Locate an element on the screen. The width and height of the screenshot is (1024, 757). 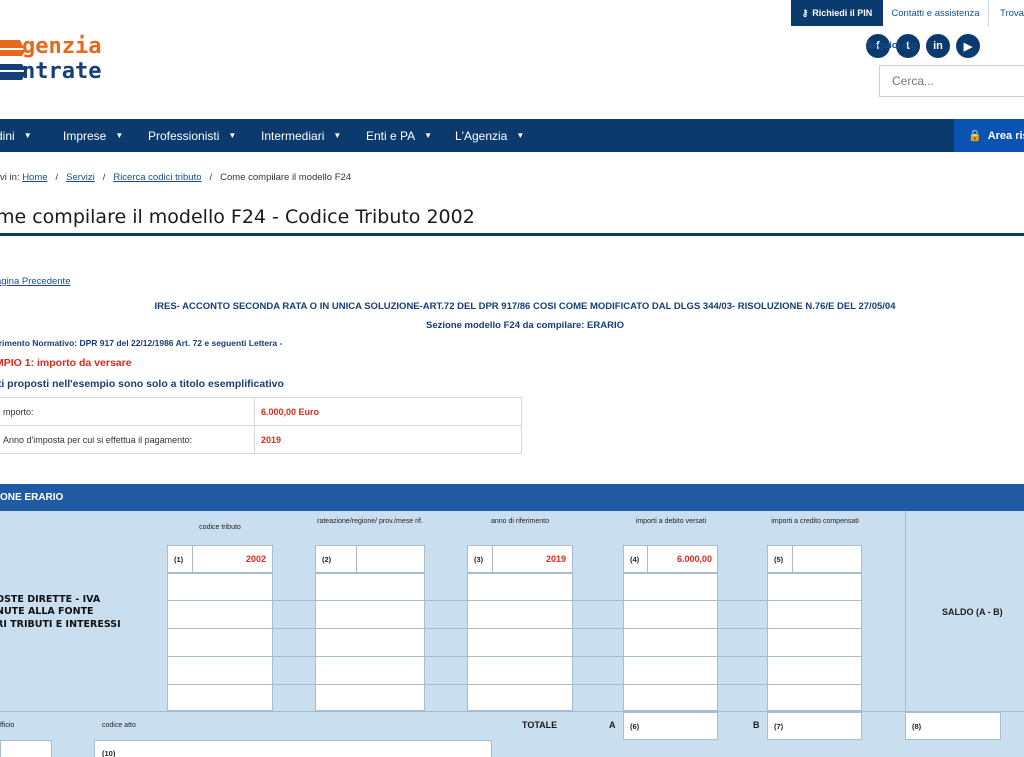
nav-label: dini is located at coordinates (7, 135).